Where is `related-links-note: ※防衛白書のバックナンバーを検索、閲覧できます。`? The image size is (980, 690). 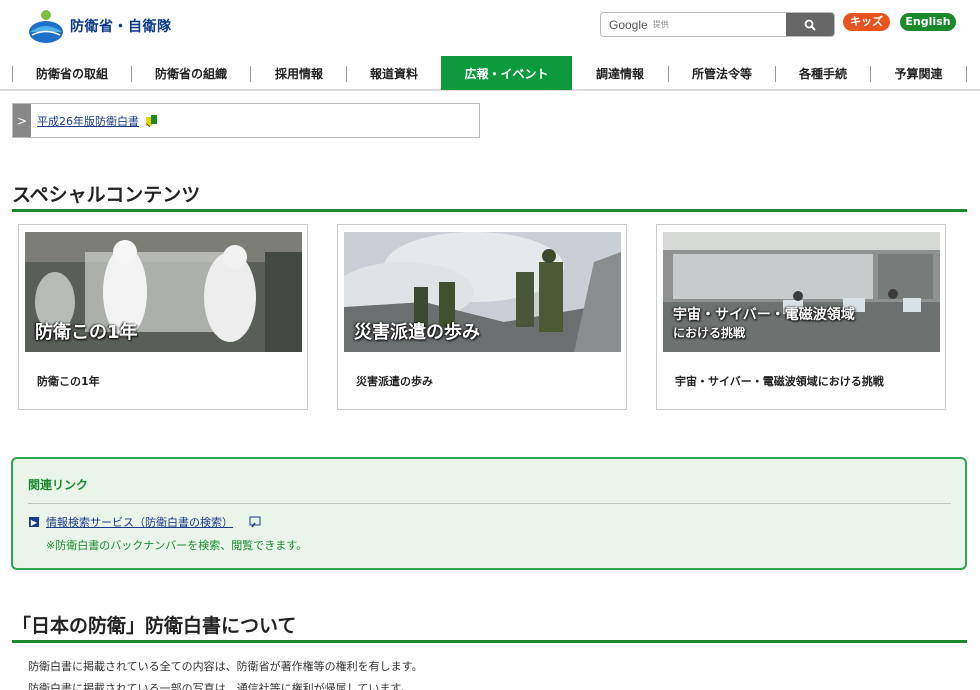 related-links-note: ※防衛白書のバックナンバーを検索、閲覧できます。 is located at coordinates (177, 545).